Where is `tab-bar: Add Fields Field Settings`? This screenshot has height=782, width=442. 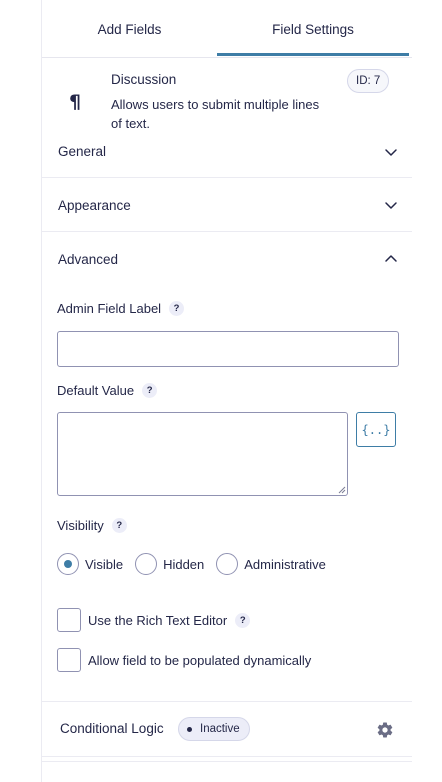 tab-bar: Add Fields Field Settings is located at coordinates (227, 29).